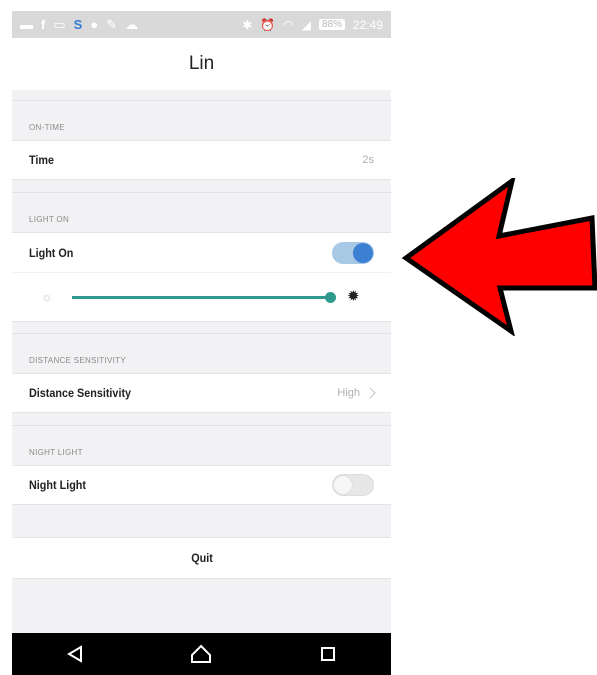 The width and height of the screenshot is (597, 675). I want to click on bluetooth-icon: ✱, so click(247, 24).